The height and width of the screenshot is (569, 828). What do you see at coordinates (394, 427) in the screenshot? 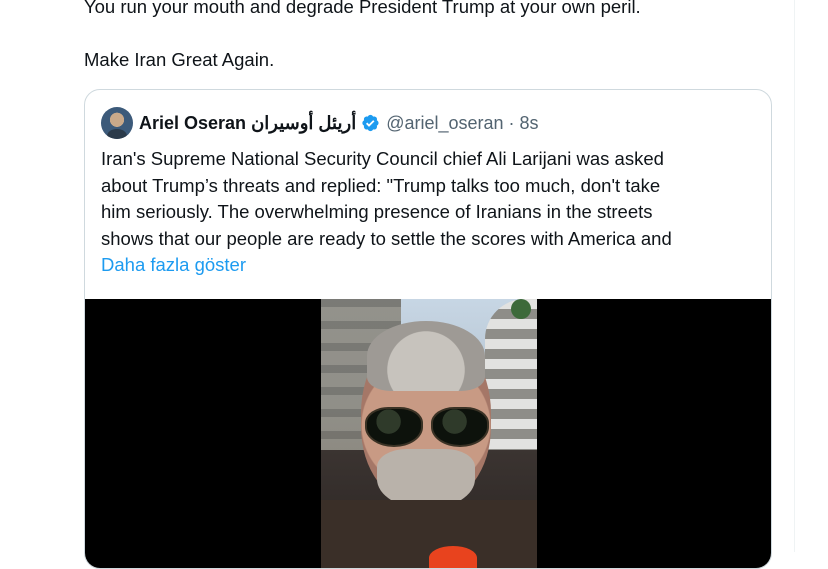
I see `lens-left` at bounding box center [394, 427].